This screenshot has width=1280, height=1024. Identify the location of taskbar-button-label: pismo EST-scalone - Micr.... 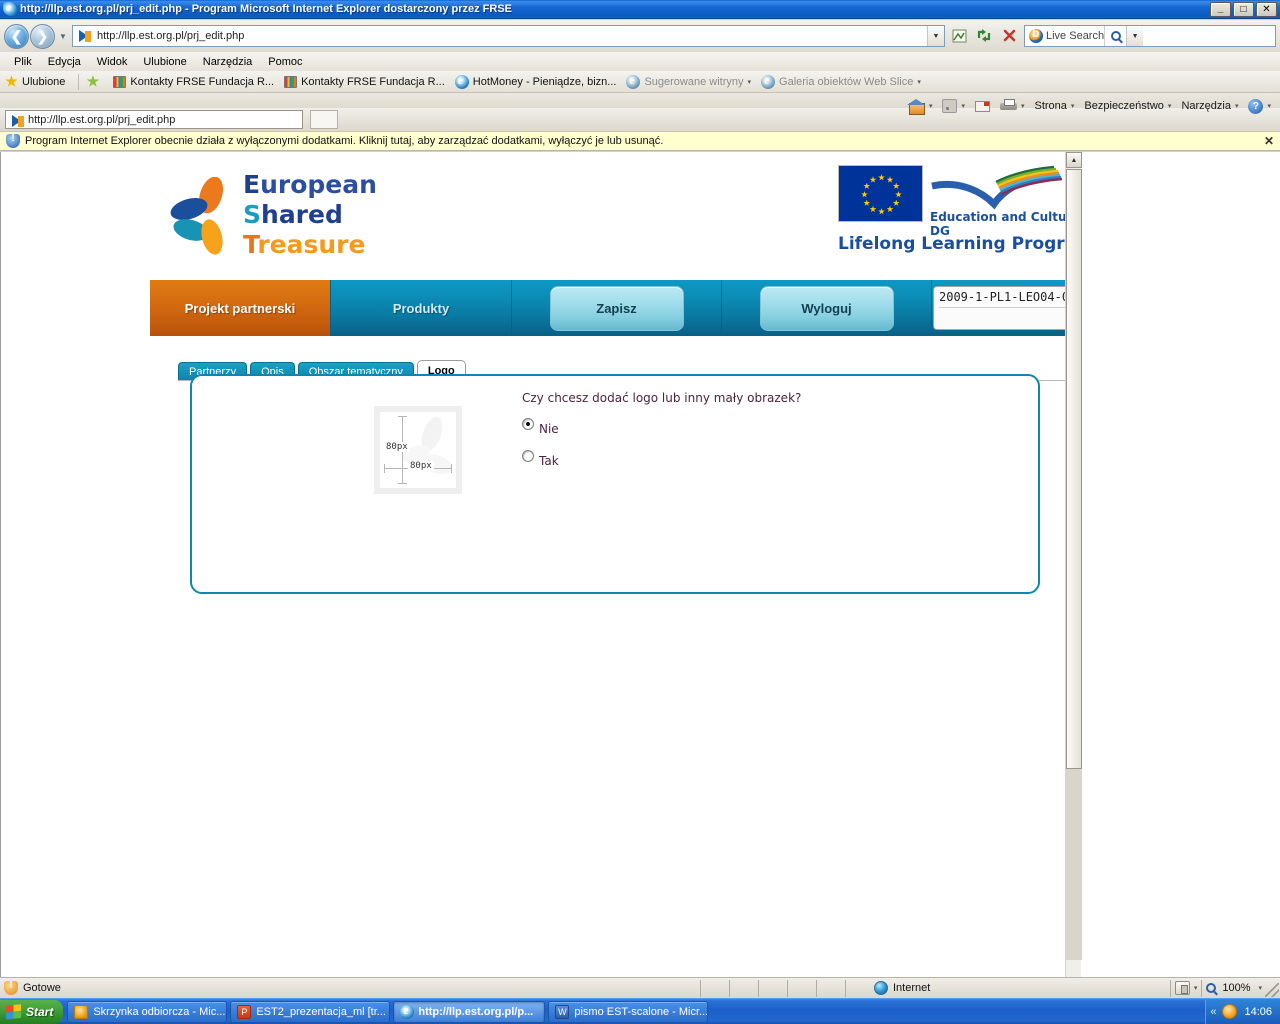
(641, 1011).